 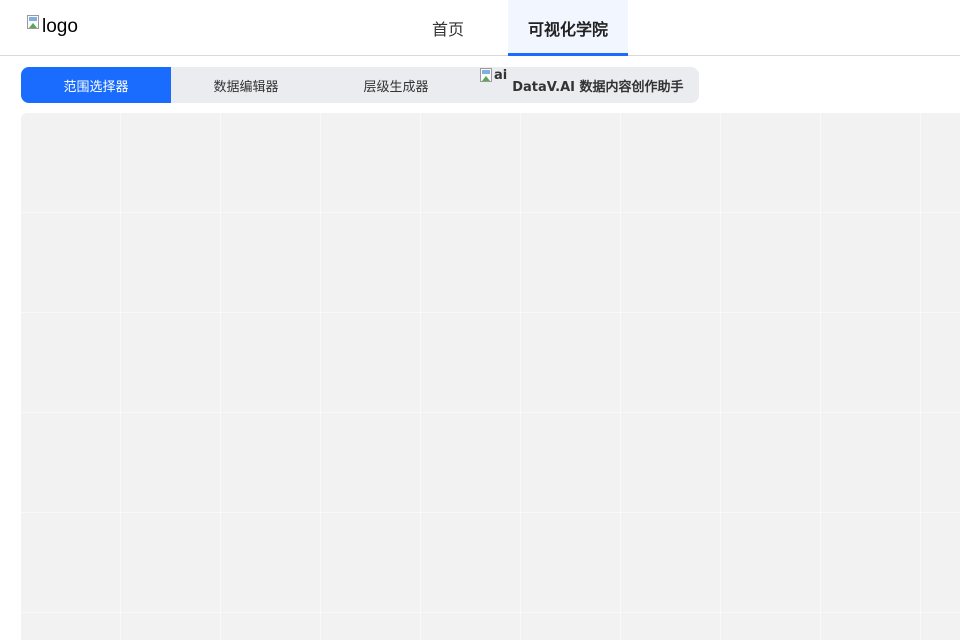 What do you see at coordinates (568, 28) in the screenshot?
I see `nav-tab-visualization-academy: 可视化学院` at bounding box center [568, 28].